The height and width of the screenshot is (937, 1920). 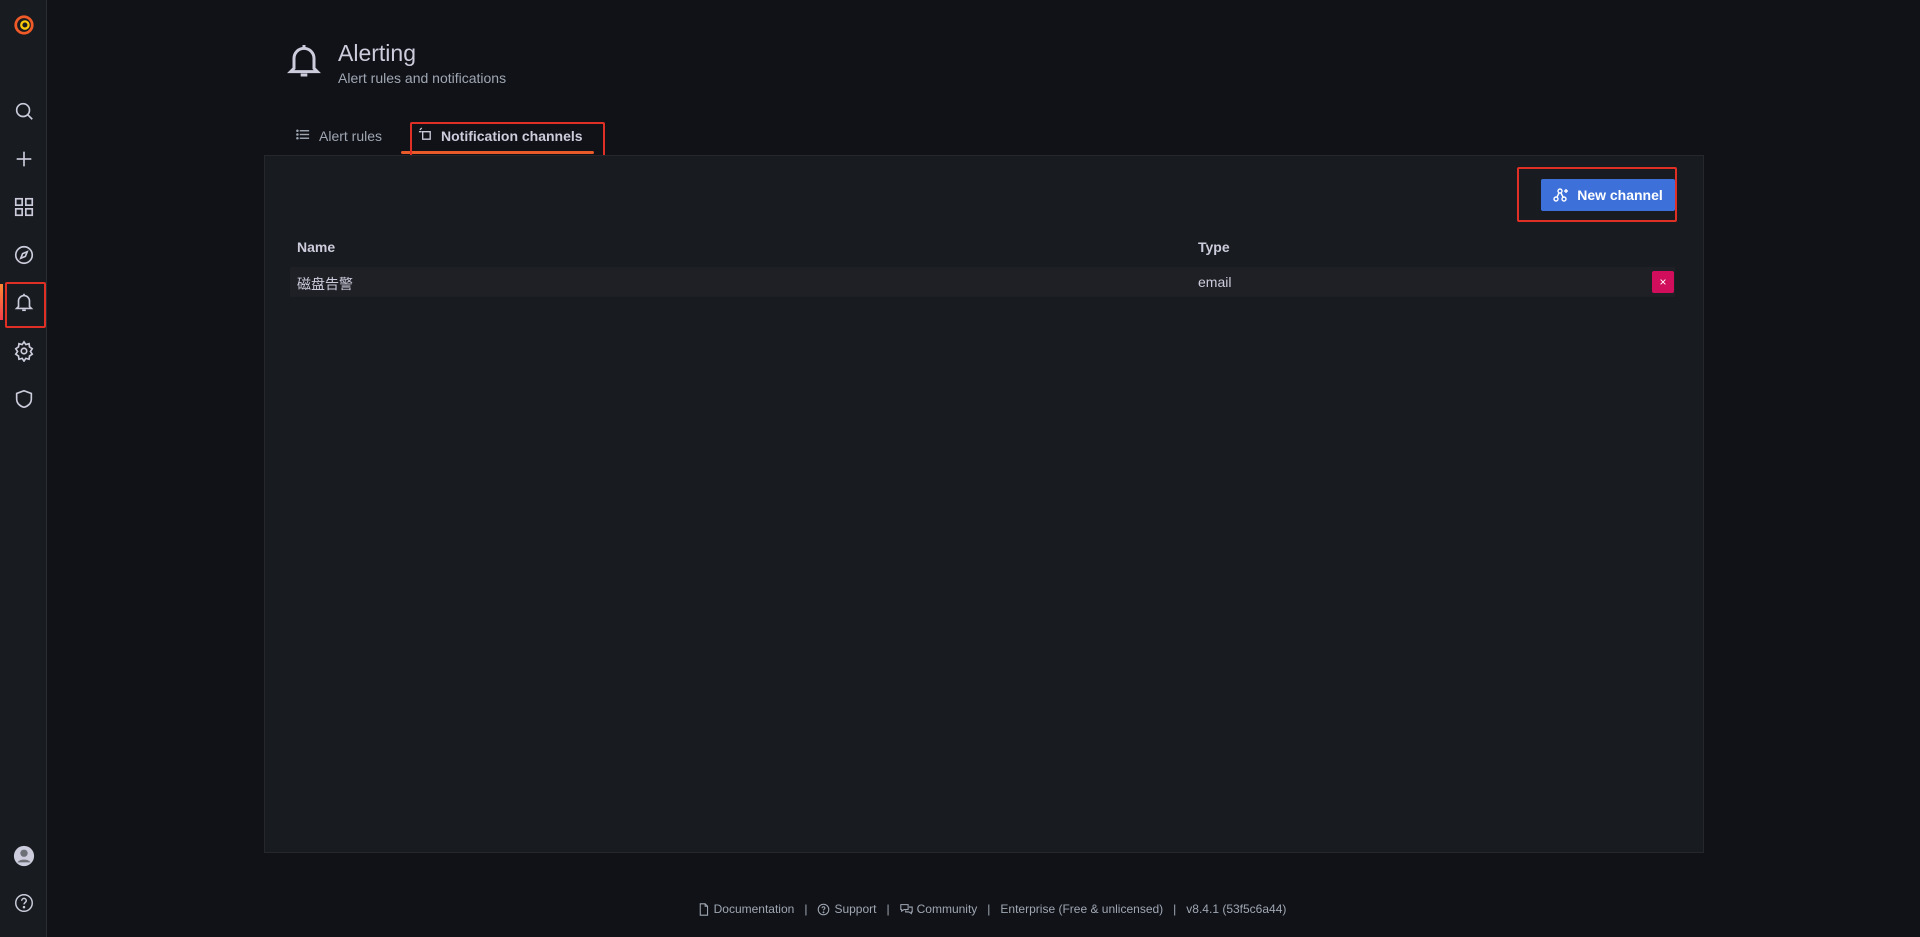 I want to click on avatar-icon, so click(x=23, y=856).